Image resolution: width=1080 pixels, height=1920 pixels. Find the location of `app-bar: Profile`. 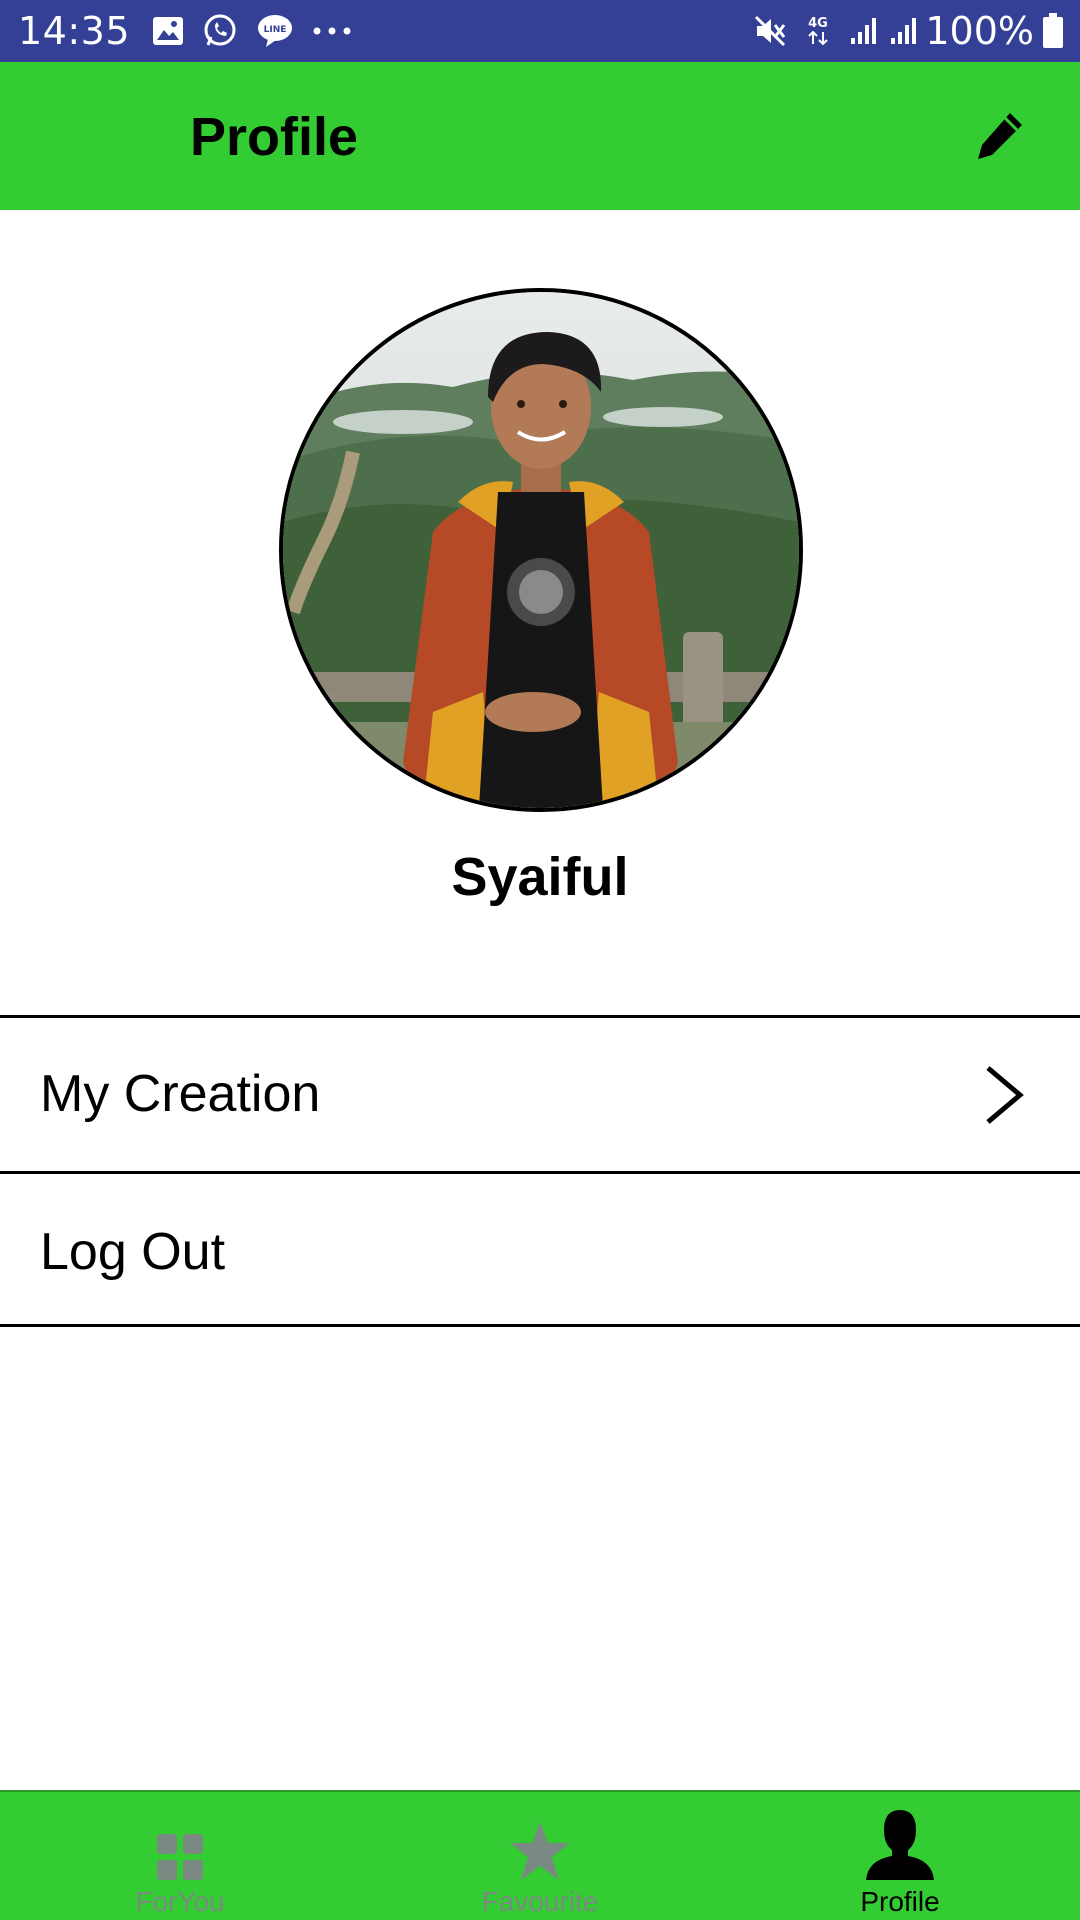

app-bar: Profile is located at coordinates (540, 136).